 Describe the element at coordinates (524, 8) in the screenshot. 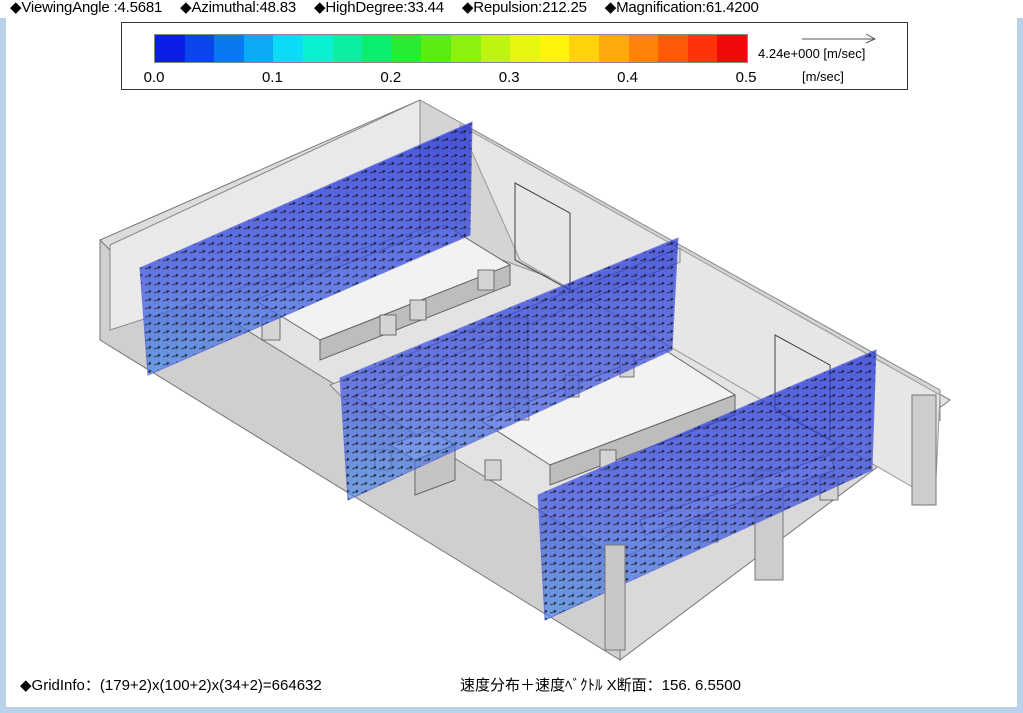

I see `repulsion-label: ◆Repulsion:212.25` at that location.